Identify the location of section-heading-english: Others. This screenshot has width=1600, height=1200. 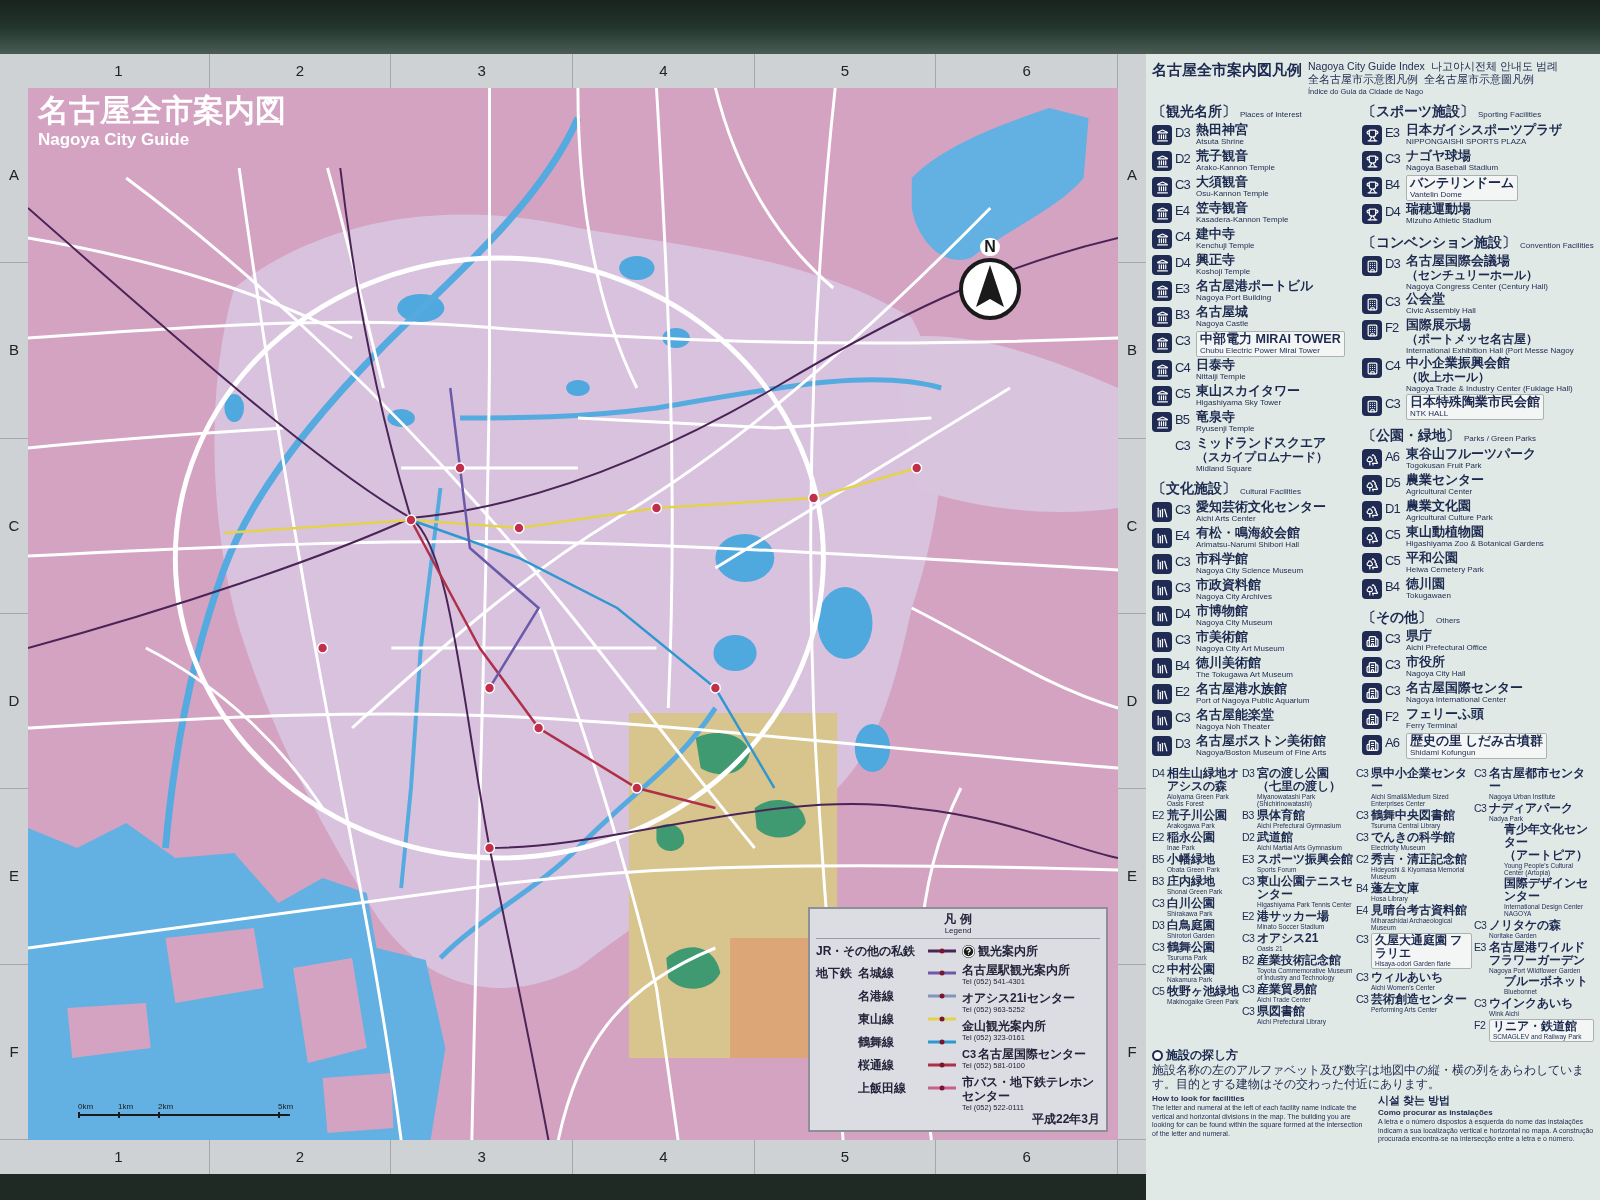
(1448, 620).